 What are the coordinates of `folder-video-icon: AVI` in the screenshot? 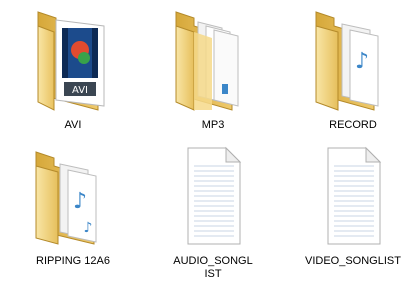 It's located at (71, 61).